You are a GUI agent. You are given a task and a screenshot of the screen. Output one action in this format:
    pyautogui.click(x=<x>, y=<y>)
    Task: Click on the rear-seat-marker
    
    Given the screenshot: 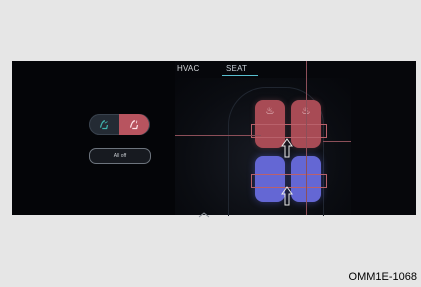 What is the action you would take?
    pyautogui.click(x=289, y=131)
    